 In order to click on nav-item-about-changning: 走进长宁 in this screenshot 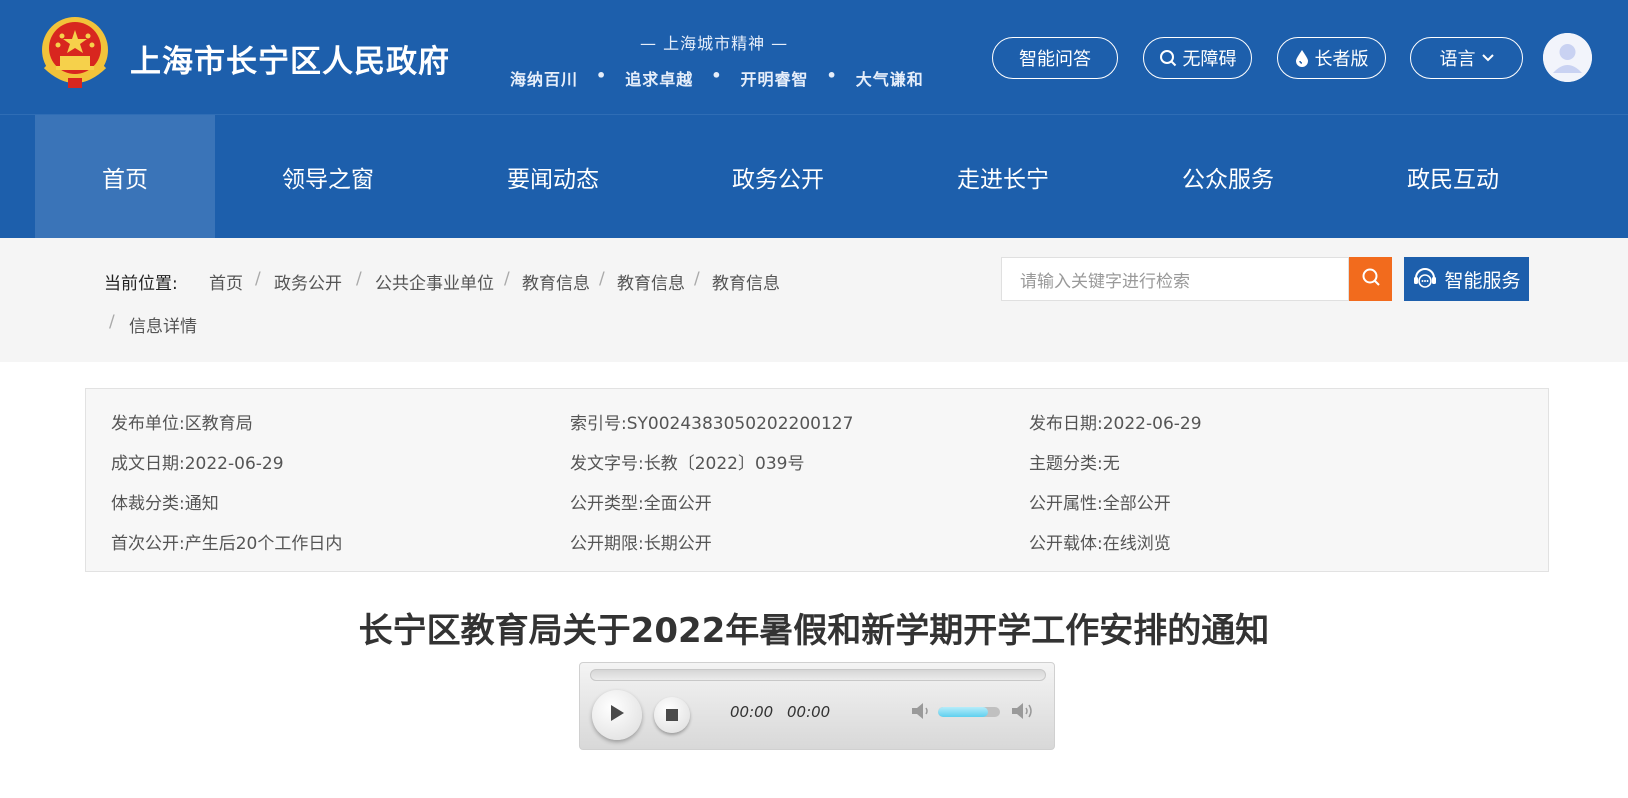, I will do `click(1003, 177)`.